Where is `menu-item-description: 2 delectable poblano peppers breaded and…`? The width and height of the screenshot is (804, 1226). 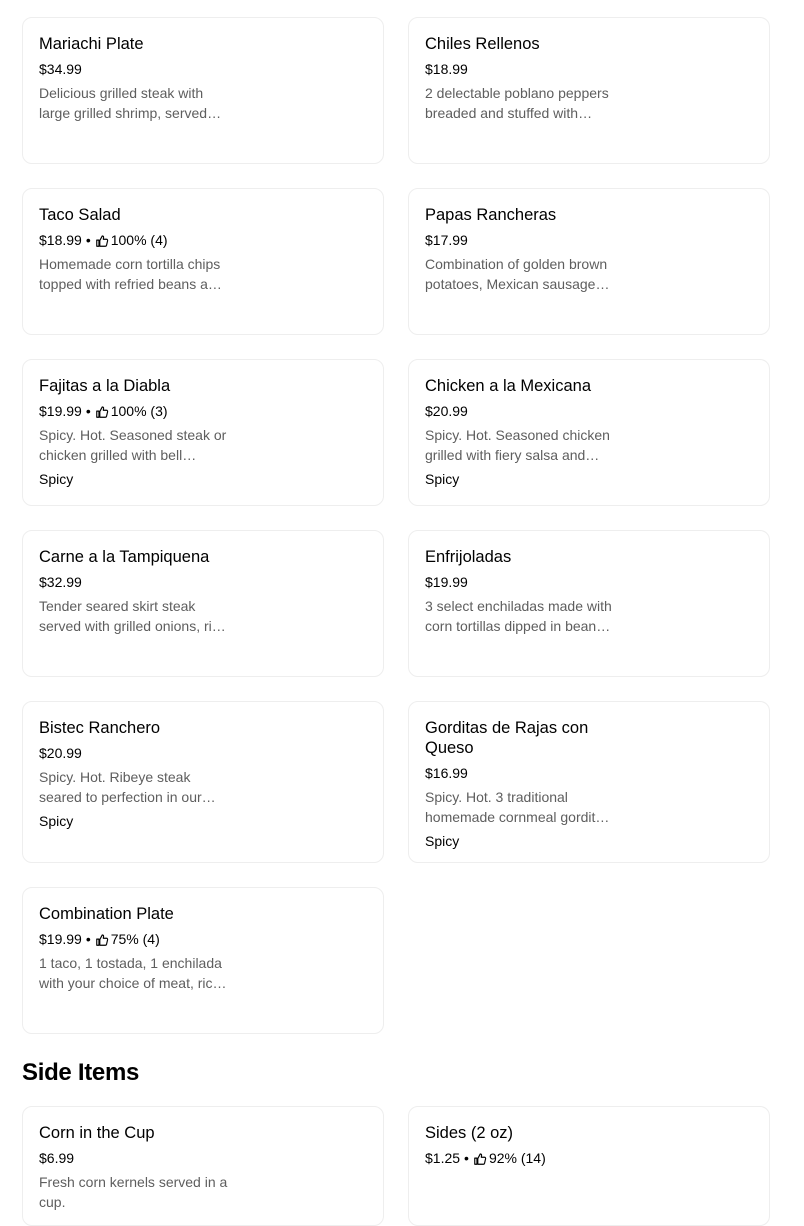 menu-item-description: 2 delectable poblano peppers breaded and… is located at coordinates (517, 103).